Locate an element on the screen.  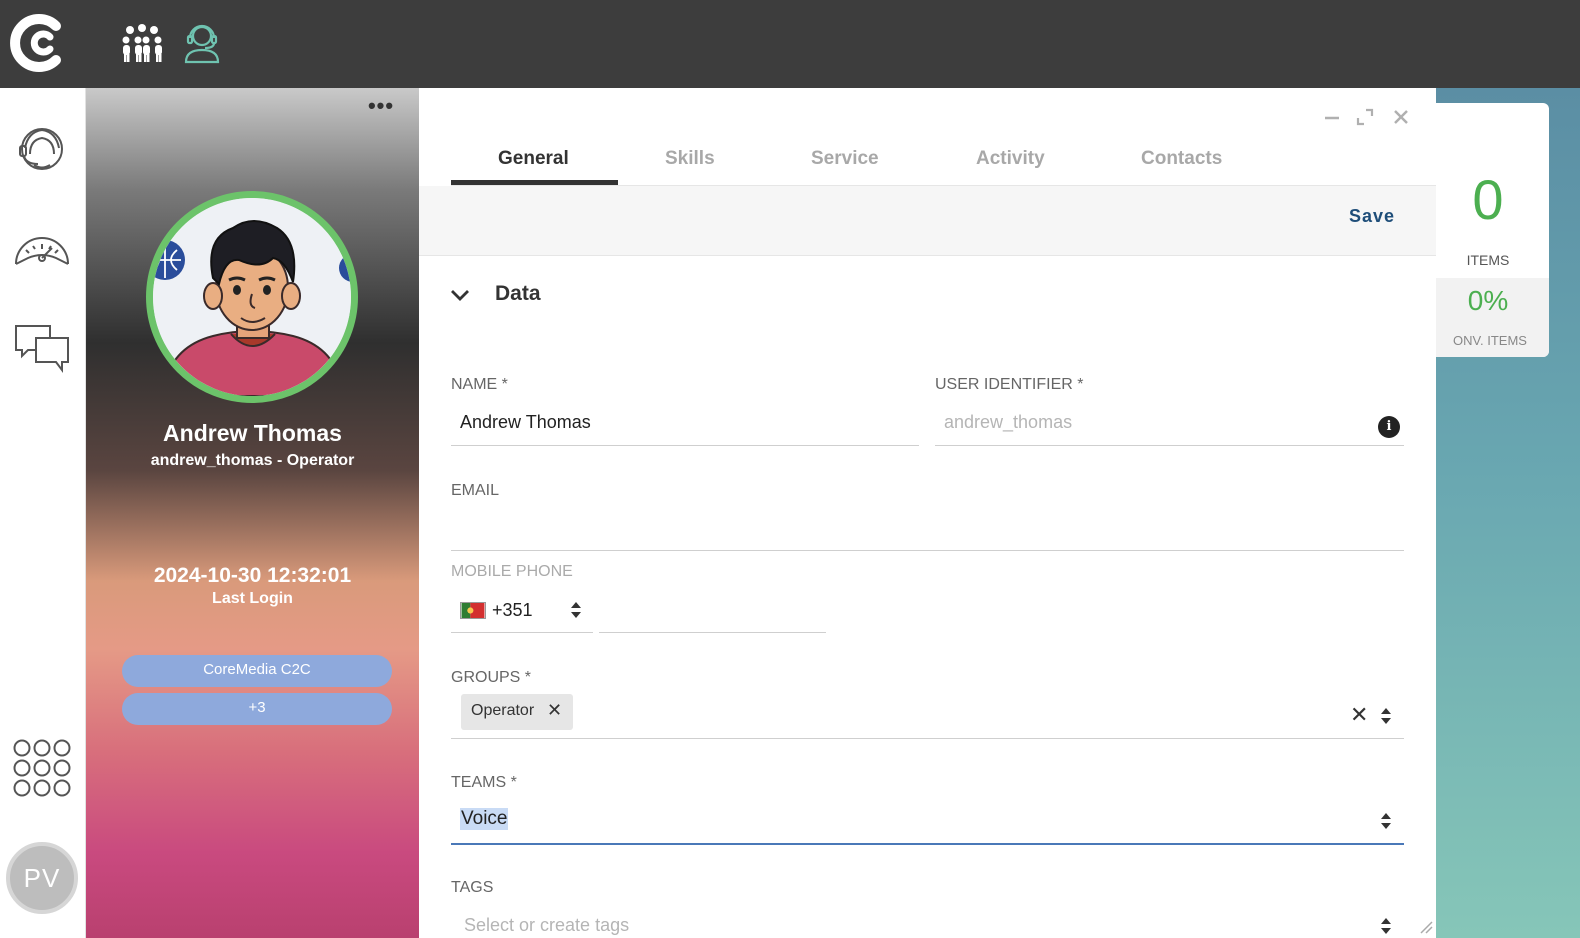
sort-arrows-icon is located at coordinates (576, 610).